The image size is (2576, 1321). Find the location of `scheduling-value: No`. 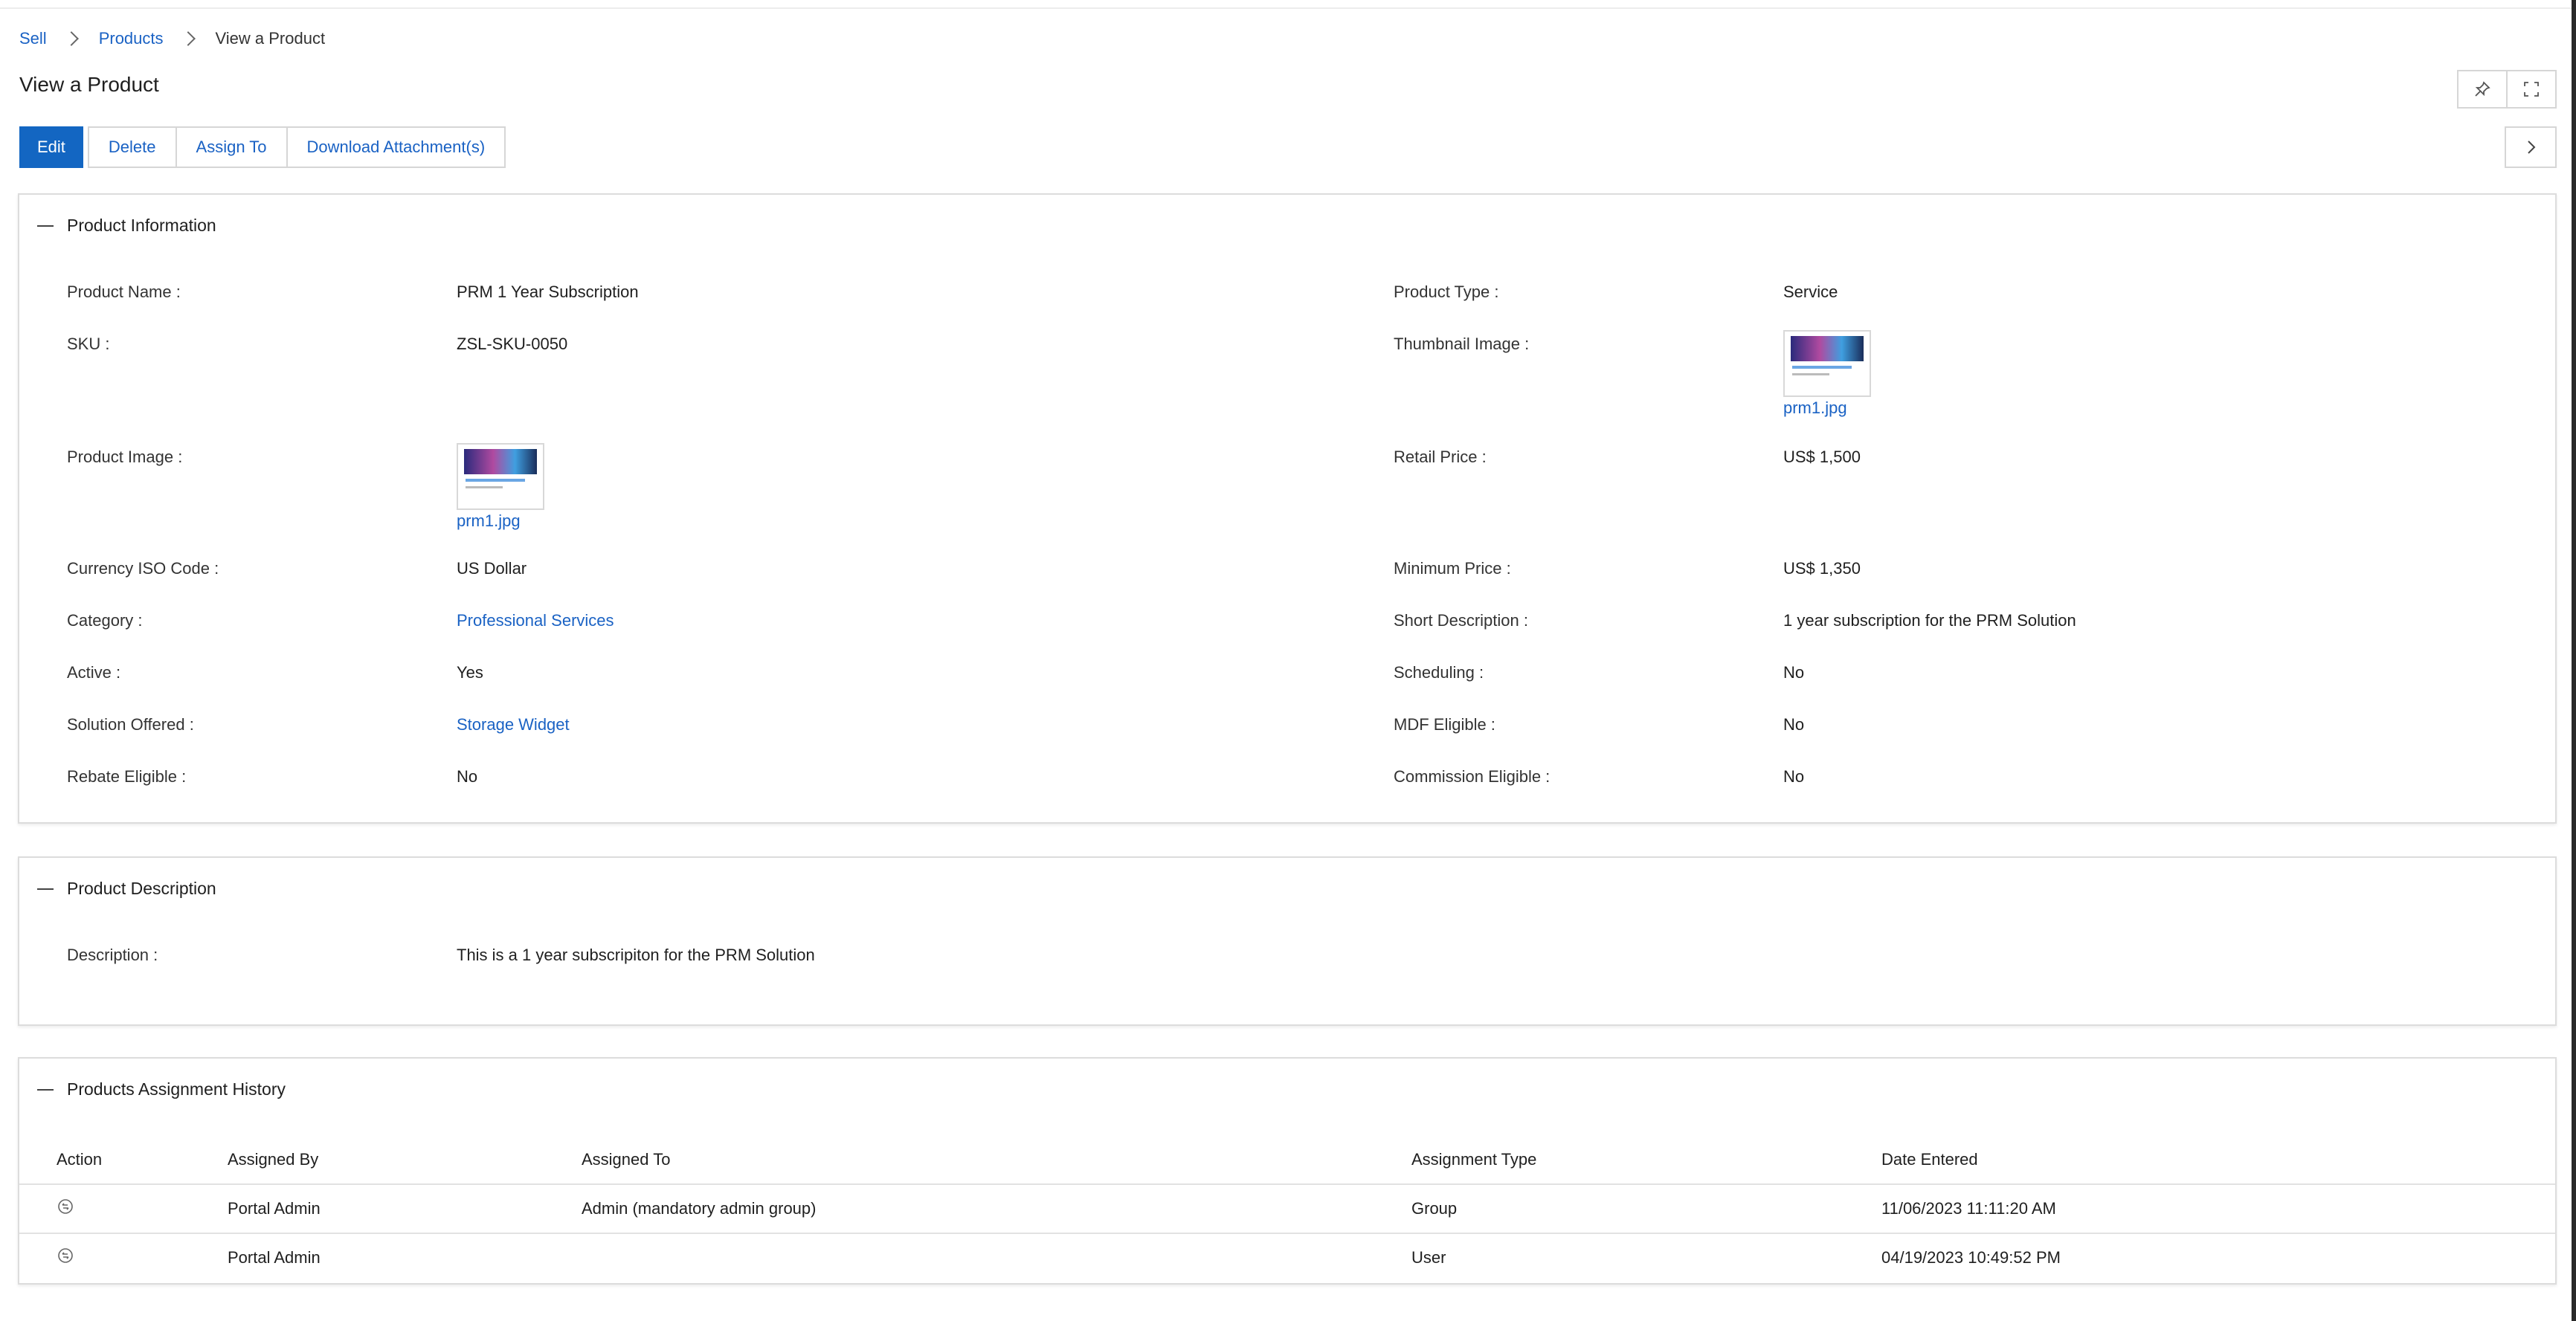

scheduling-value: No is located at coordinates (1794, 672).